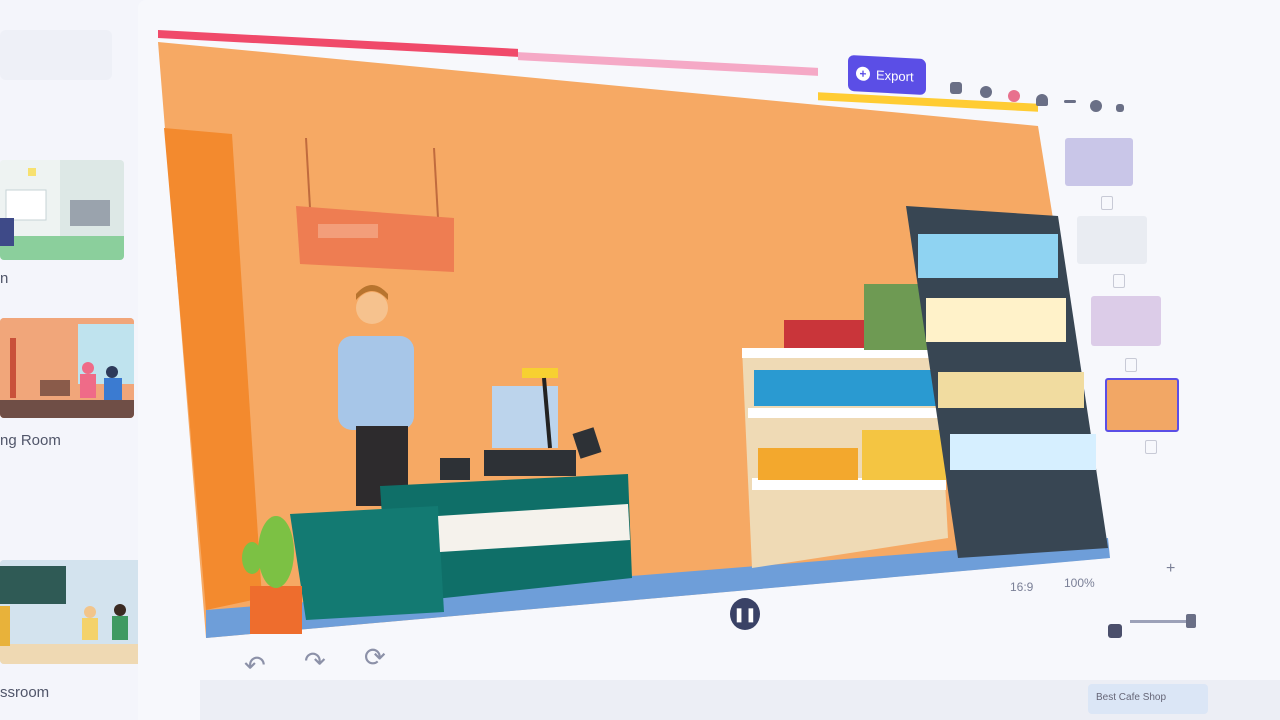  I want to click on redo-icon: ↷, so click(315, 661).